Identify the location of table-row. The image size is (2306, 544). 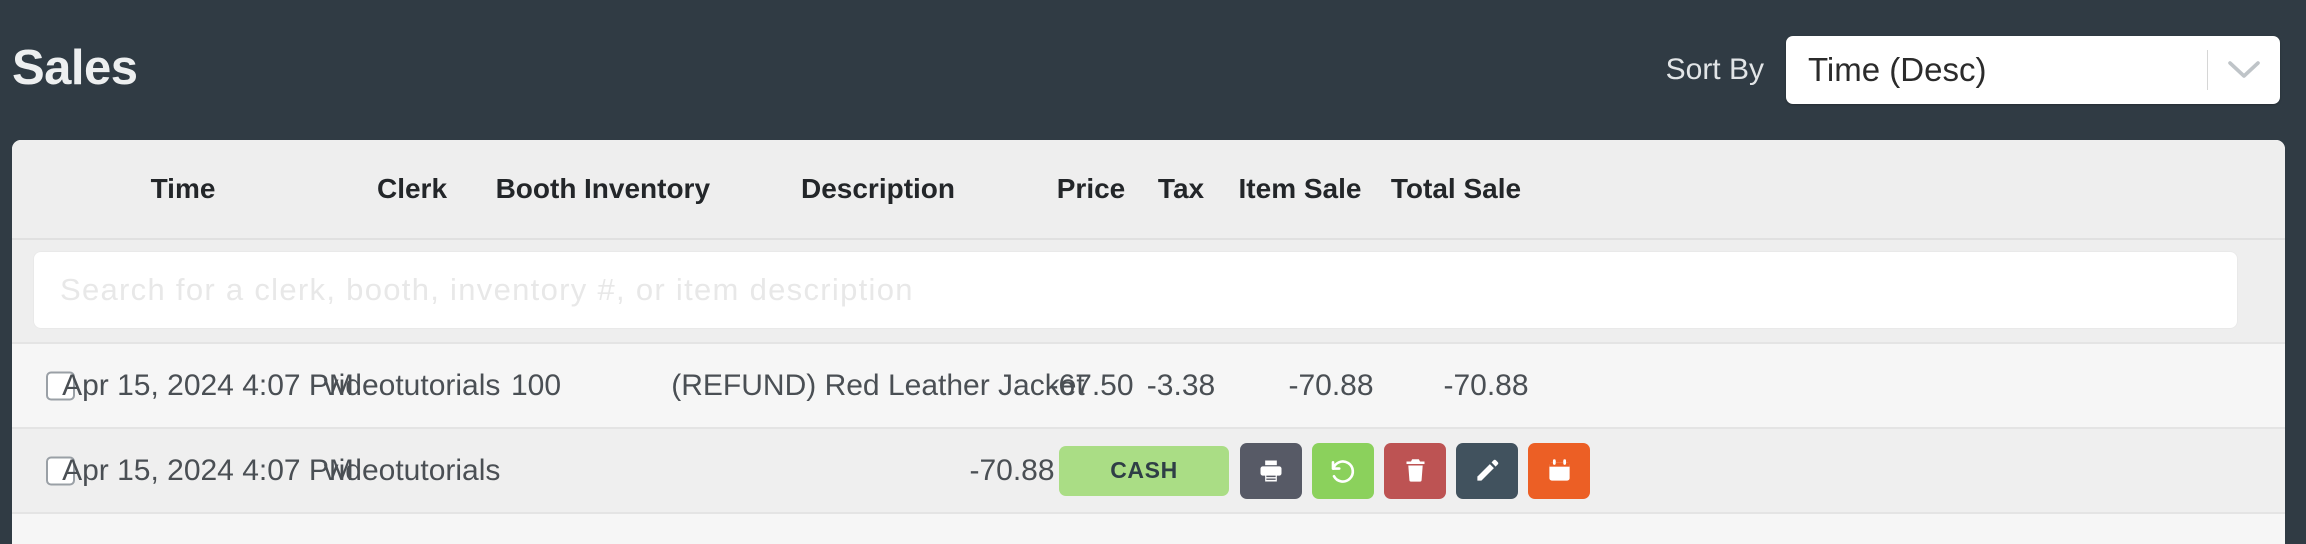
(1148, 528).